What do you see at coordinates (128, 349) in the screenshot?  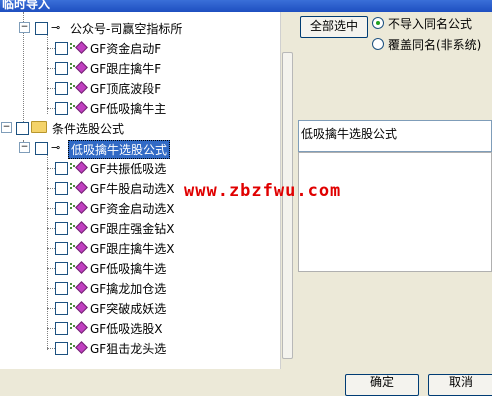 I see `item-label: GF狙击龙头选` at bounding box center [128, 349].